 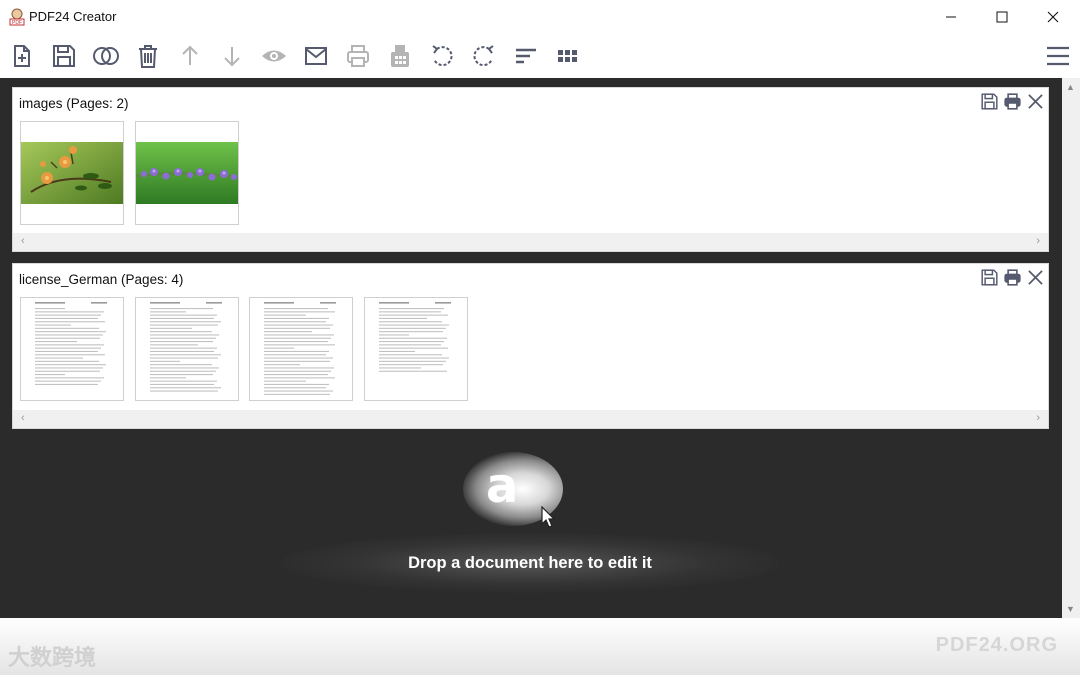 What do you see at coordinates (502, 486) in the screenshot?
I see `drop-icon-letter: a` at bounding box center [502, 486].